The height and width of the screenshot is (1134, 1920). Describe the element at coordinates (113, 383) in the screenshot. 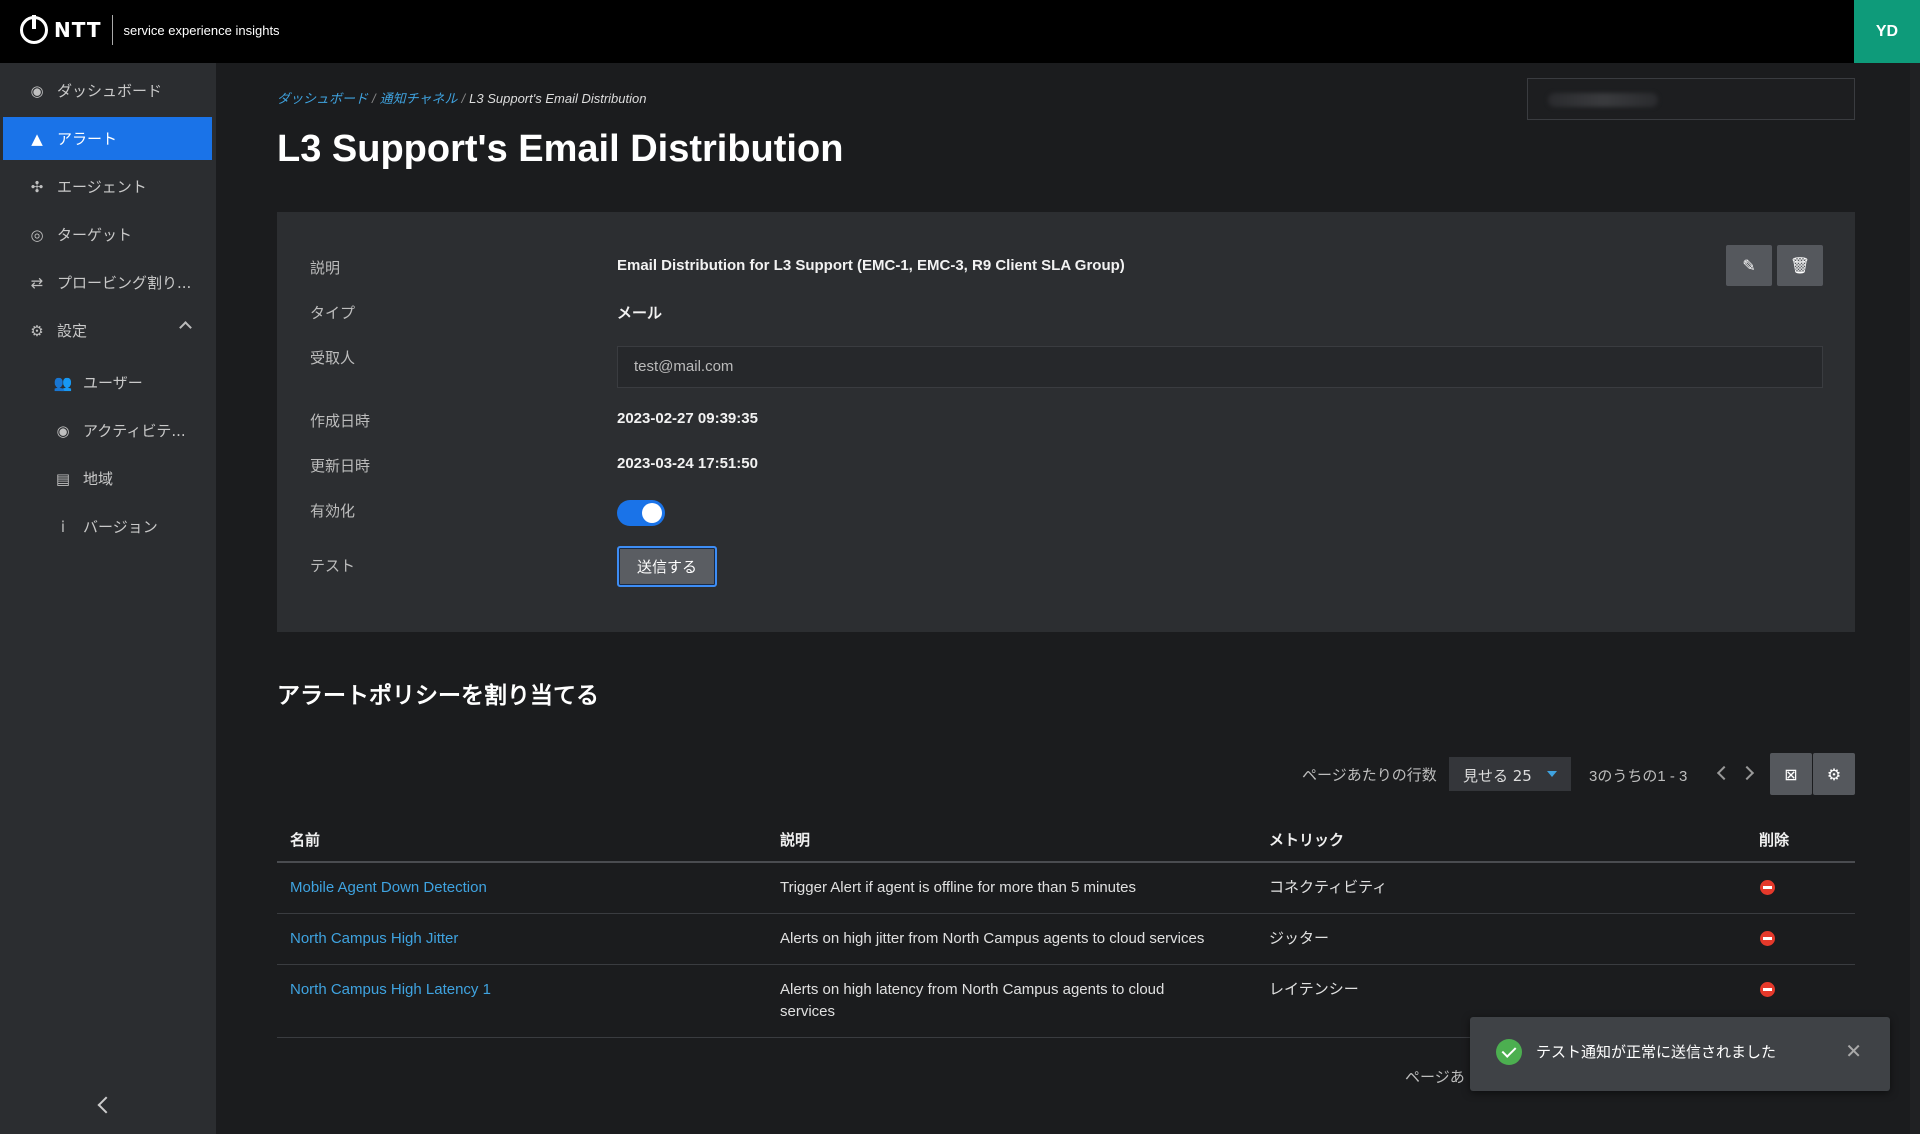

I see `sidebar-item-label: ユーザー` at that location.